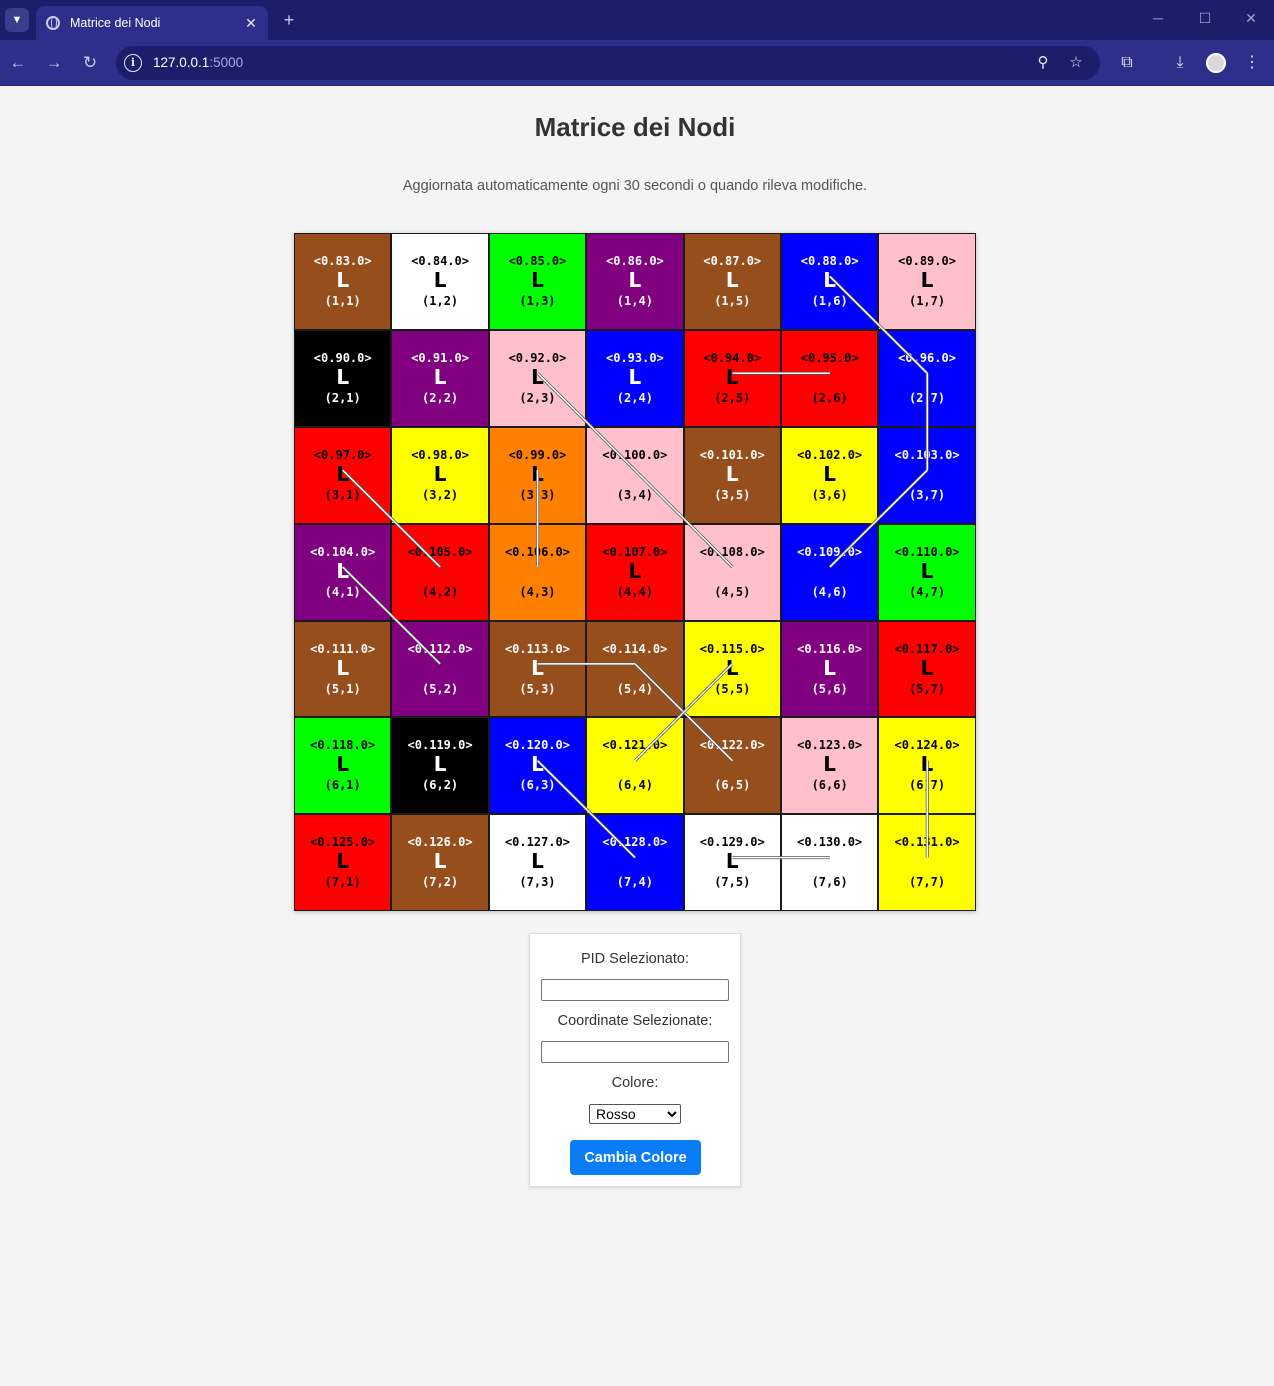  I want to click on change-color-button: Cambia Colore, so click(635, 1157).